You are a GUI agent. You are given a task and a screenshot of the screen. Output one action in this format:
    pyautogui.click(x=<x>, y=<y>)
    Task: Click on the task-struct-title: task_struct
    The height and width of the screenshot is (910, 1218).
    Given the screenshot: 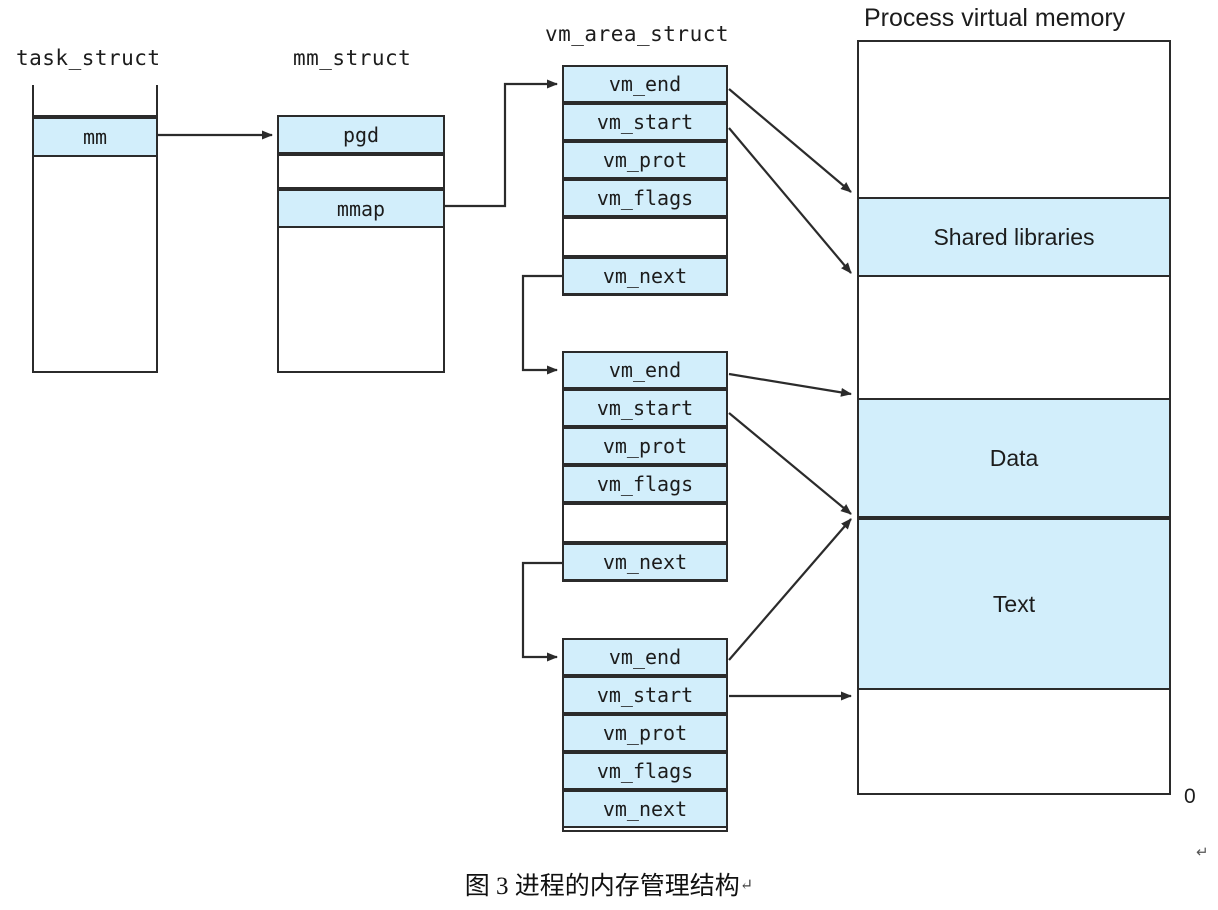 What is the action you would take?
    pyautogui.click(x=88, y=58)
    